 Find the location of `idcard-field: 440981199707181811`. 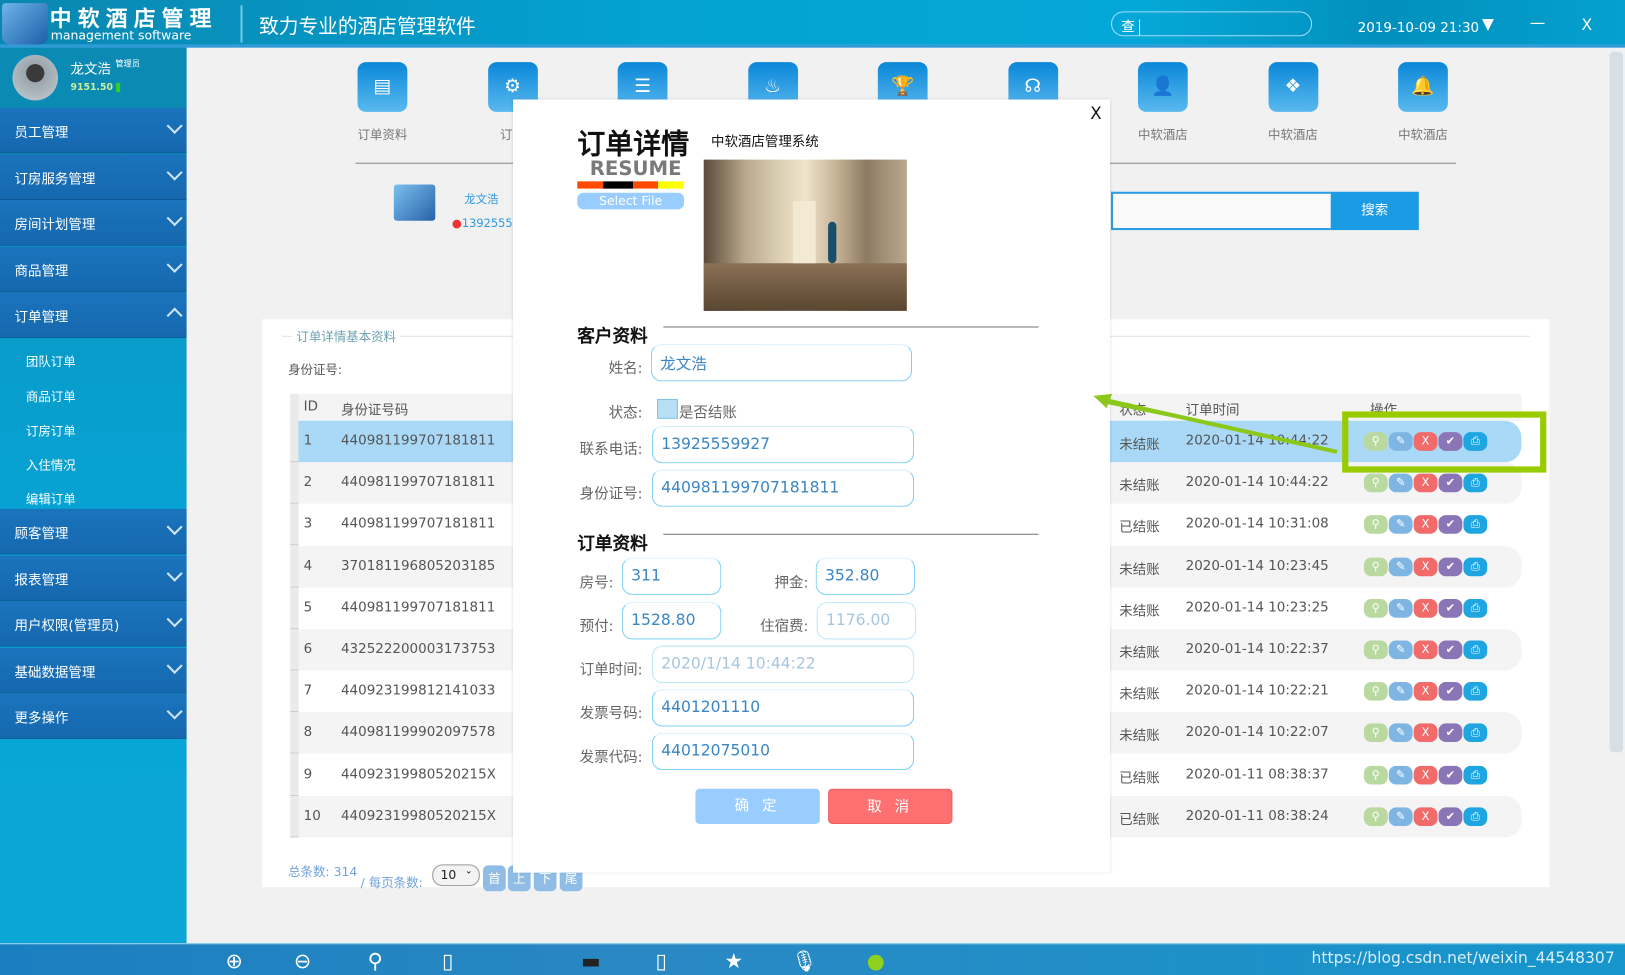

idcard-field: 440981199707181811 is located at coordinates (783, 488).